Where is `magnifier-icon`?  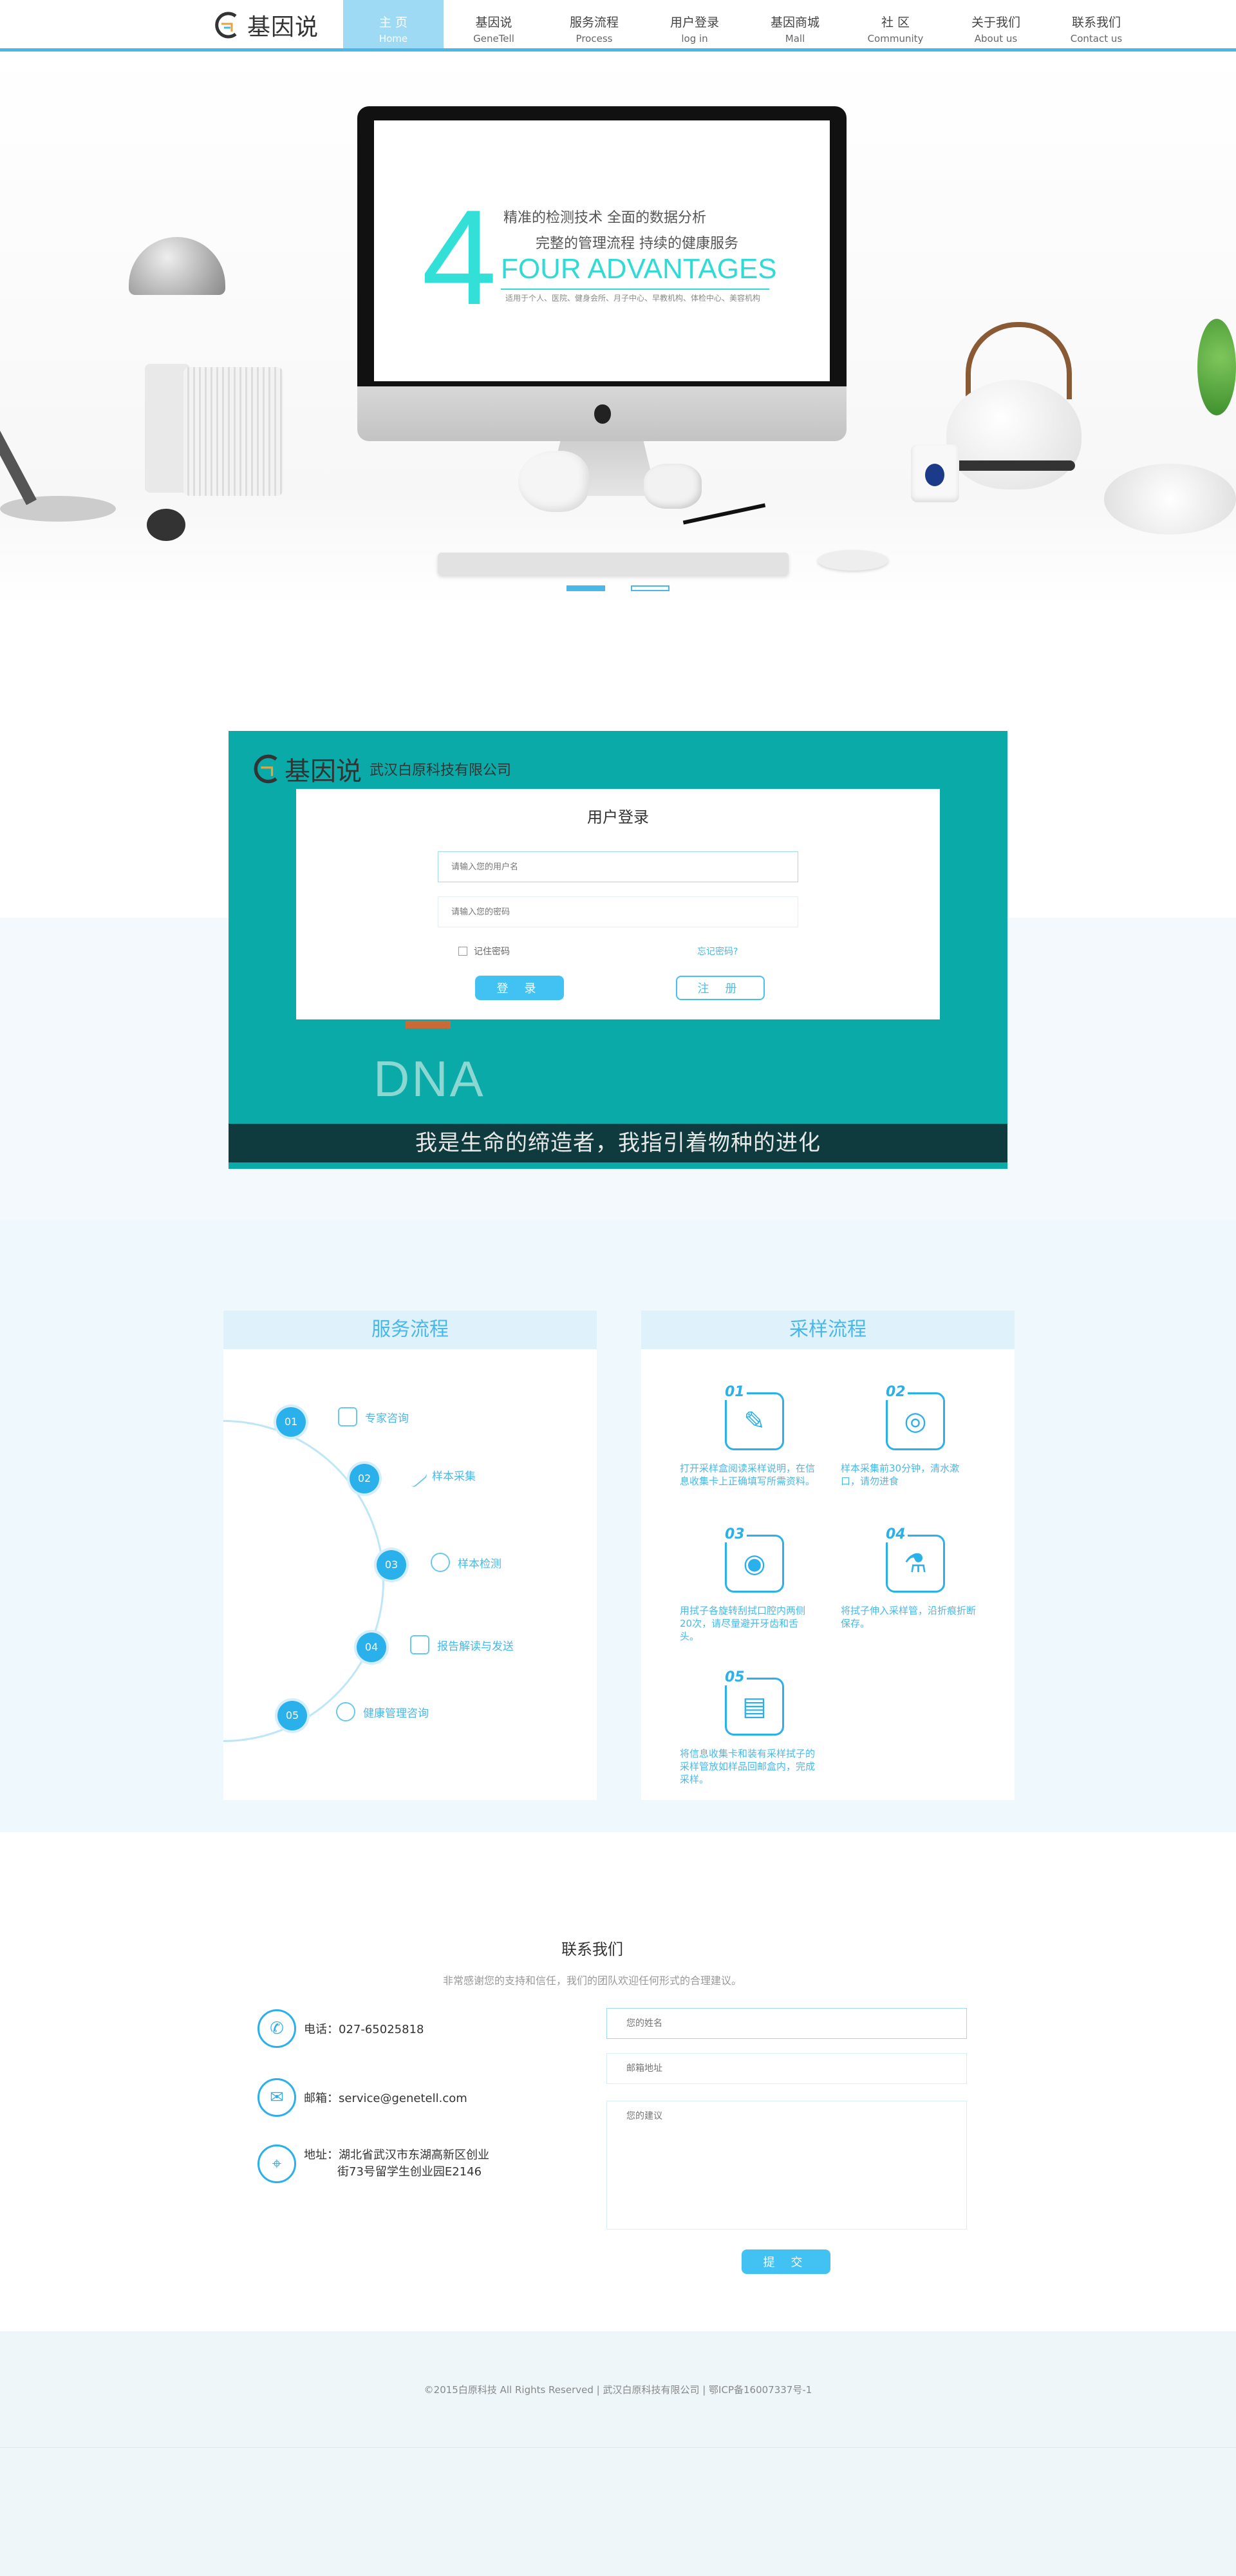
magnifier-icon is located at coordinates (440, 1562).